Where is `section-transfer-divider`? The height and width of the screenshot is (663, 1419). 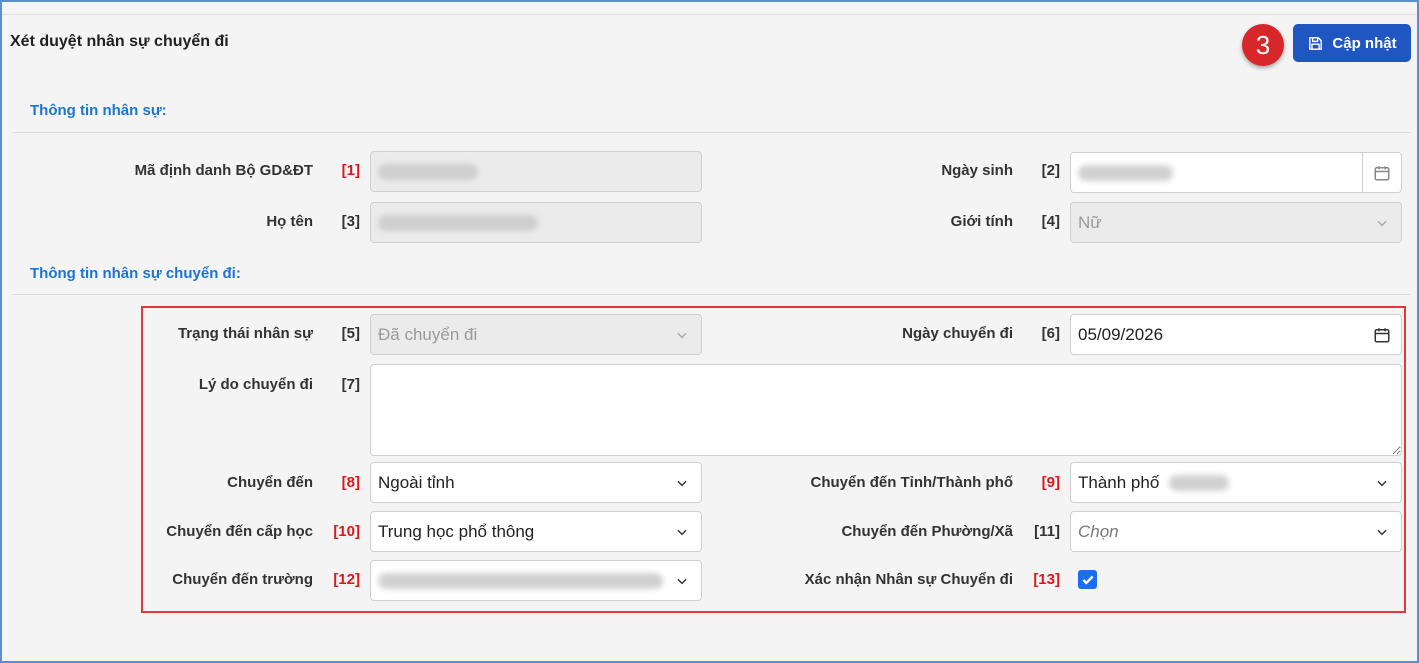
section-transfer-divider is located at coordinates (711, 294).